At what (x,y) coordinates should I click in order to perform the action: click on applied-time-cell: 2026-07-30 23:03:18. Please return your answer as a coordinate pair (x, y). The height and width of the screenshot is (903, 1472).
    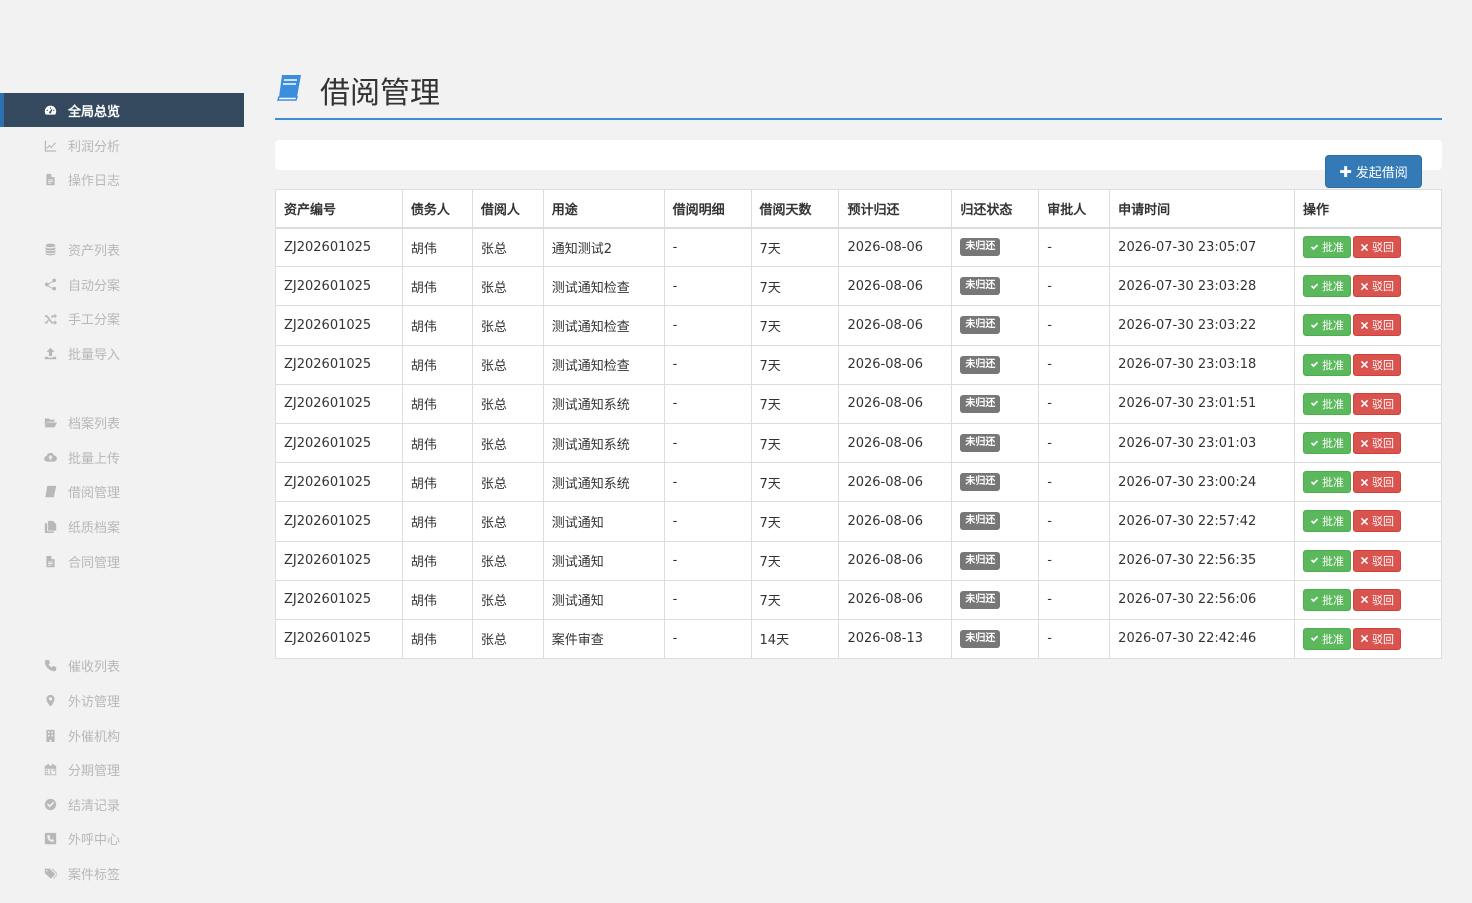
    Looking at the image, I should click on (1202, 364).